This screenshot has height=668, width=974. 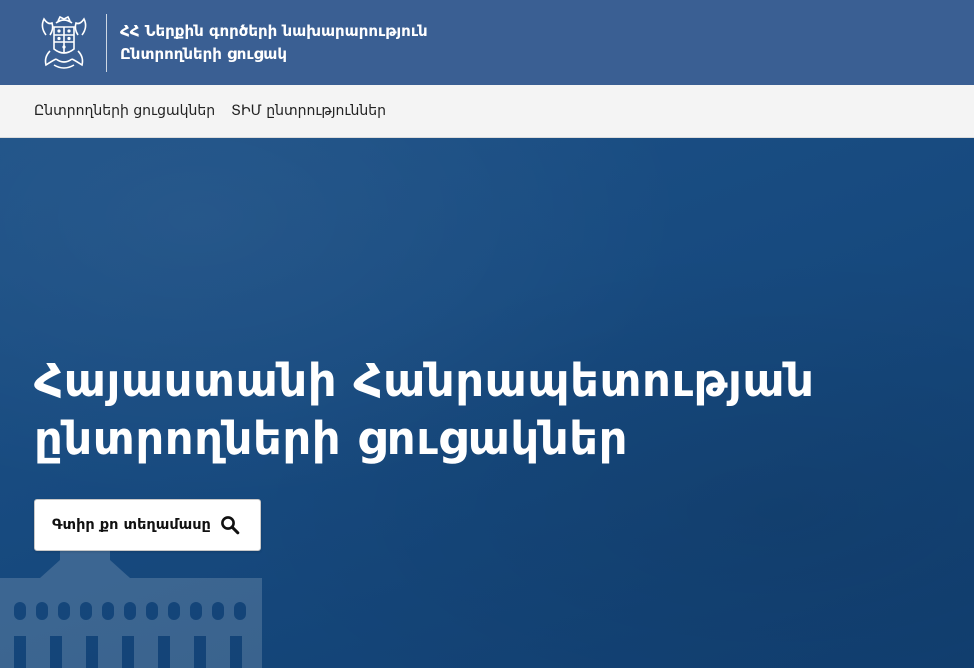 I want to click on find-your-precinct-button: Գտիր քո տեղամասը, so click(x=147, y=525).